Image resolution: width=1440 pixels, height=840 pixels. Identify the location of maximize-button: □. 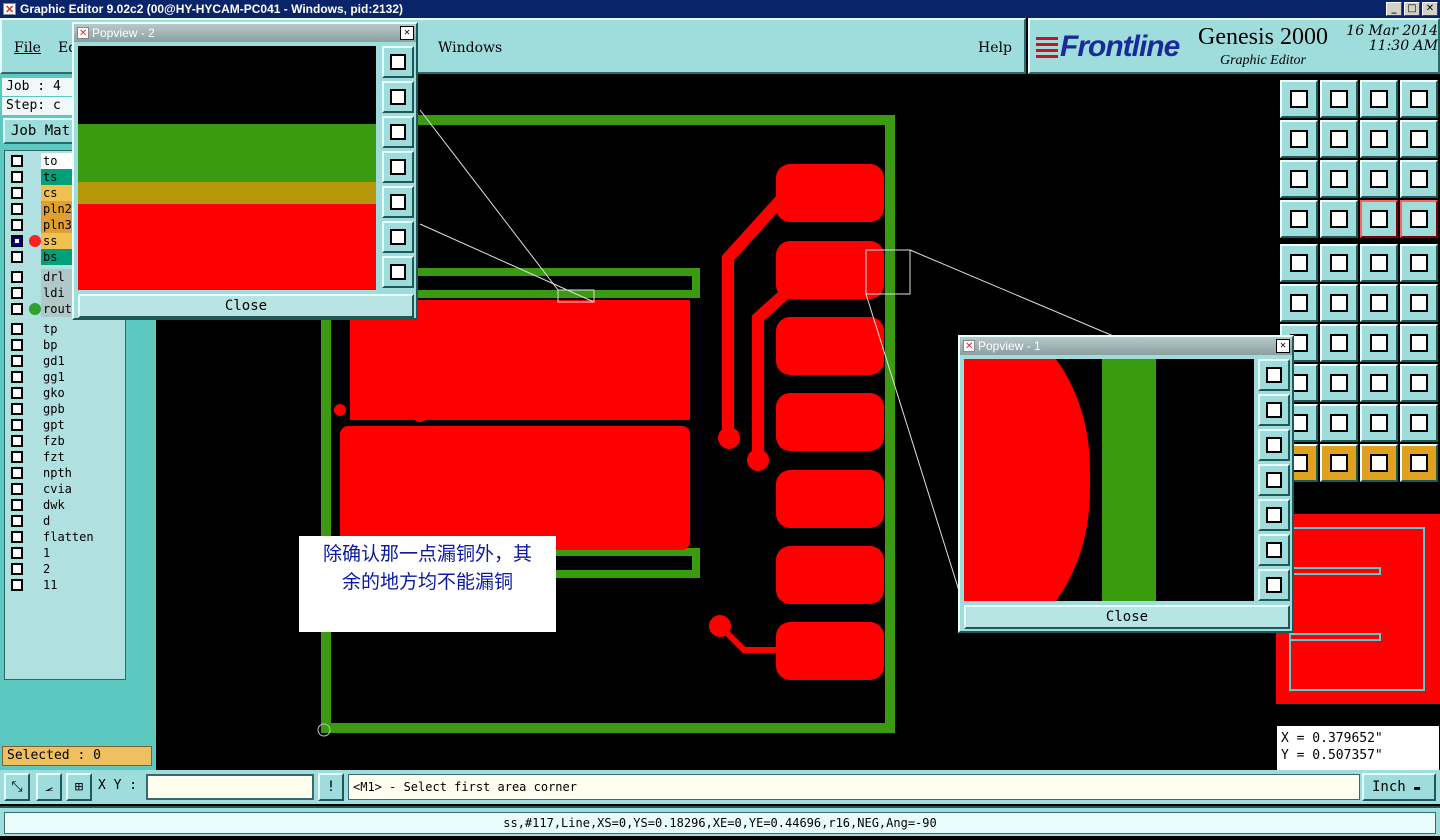
(1412, 9).